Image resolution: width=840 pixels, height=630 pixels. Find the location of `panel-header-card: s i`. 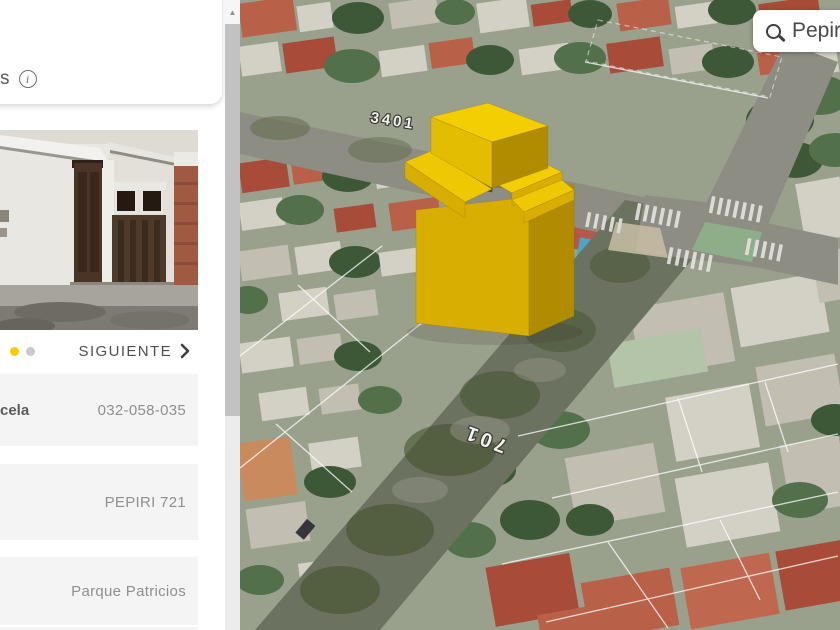

panel-header-card: s i is located at coordinates (111, 52).